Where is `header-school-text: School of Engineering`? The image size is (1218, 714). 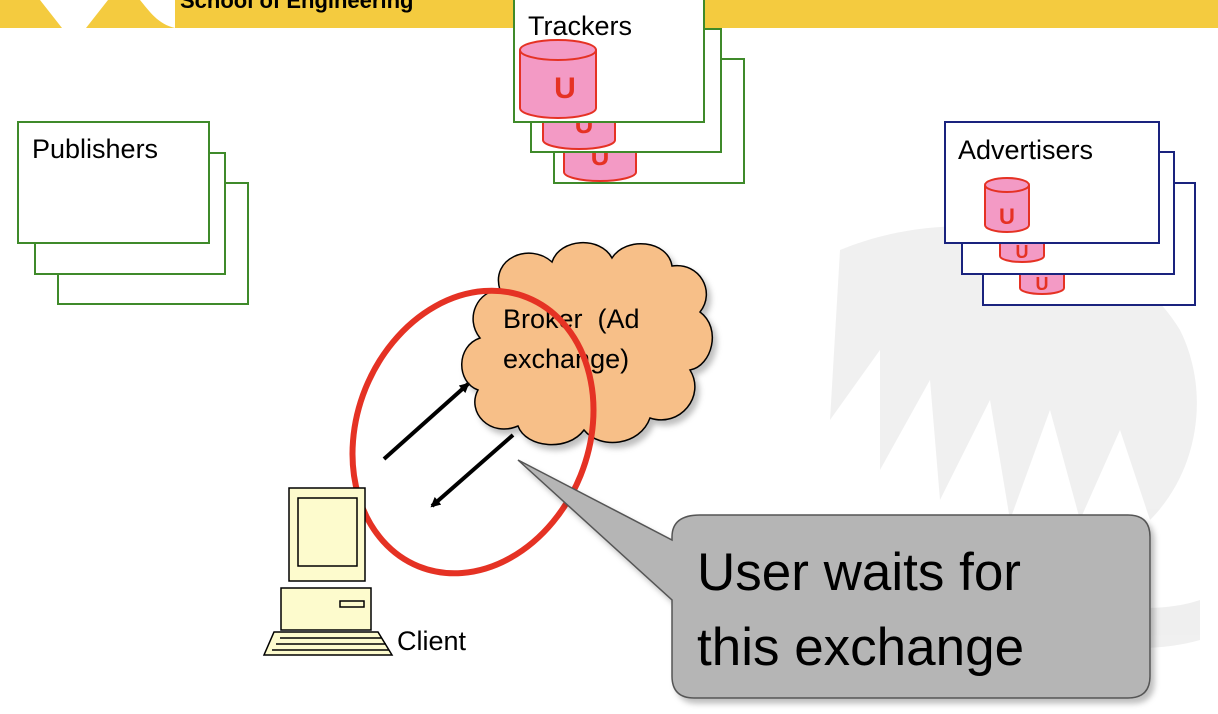 header-school-text: School of Engineering is located at coordinates (296, 6).